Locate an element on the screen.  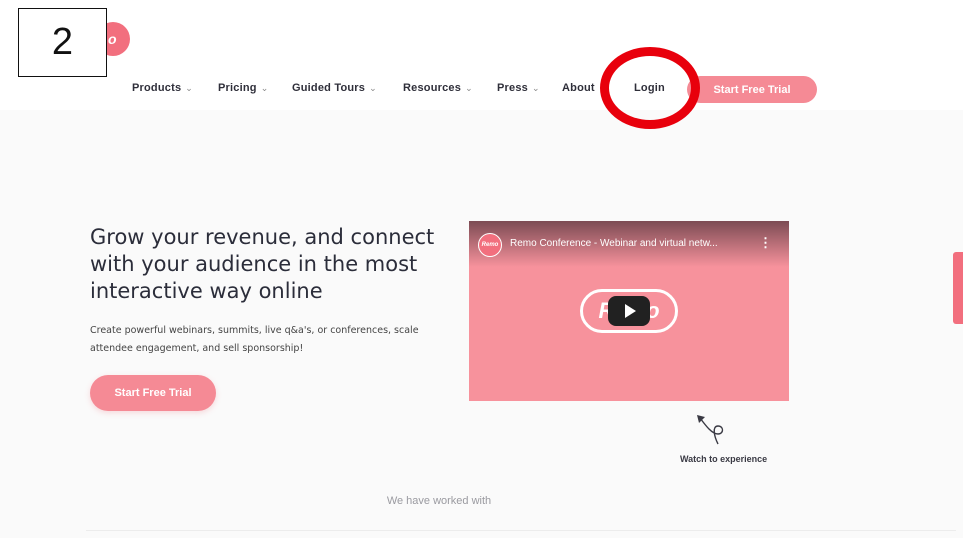
nav-about: About is located at coordinates (578, 88).